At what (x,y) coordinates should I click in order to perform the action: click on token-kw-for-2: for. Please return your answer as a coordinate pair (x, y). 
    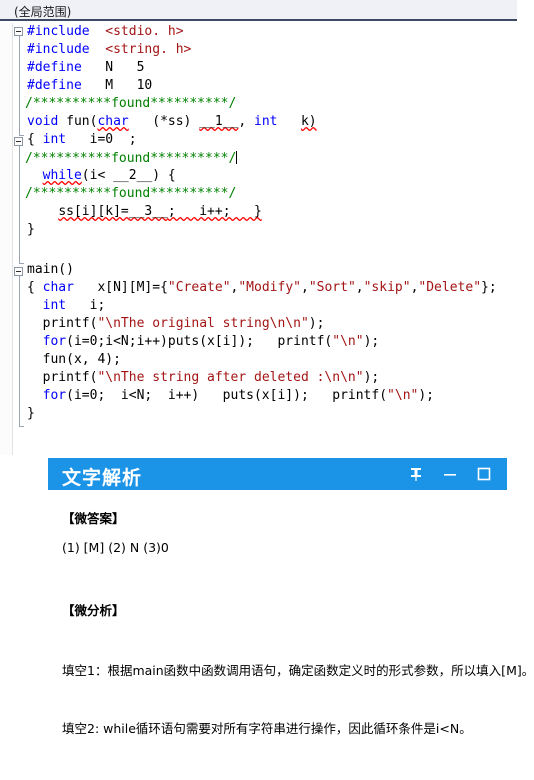
    Looking at the image, I should click on (54, 395).